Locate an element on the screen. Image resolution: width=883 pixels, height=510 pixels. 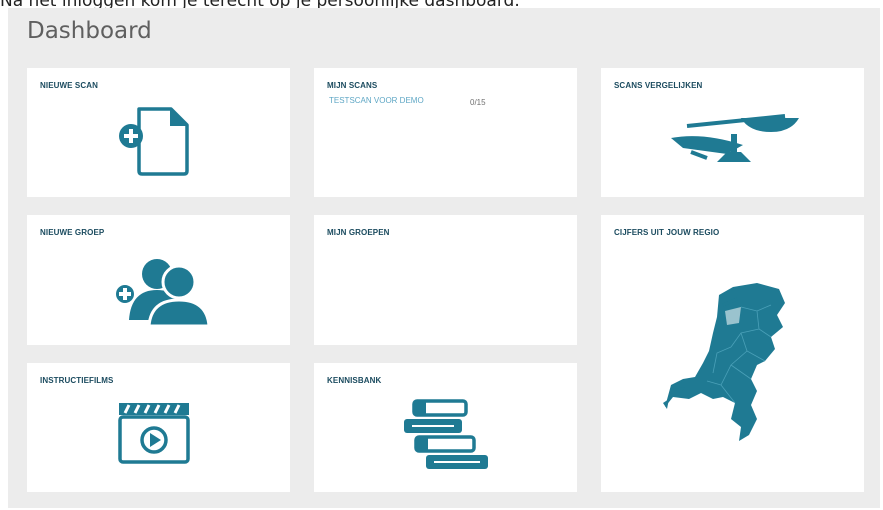
card-label: INSTRUCTIEFILMS is located at coordinates (77, 380).